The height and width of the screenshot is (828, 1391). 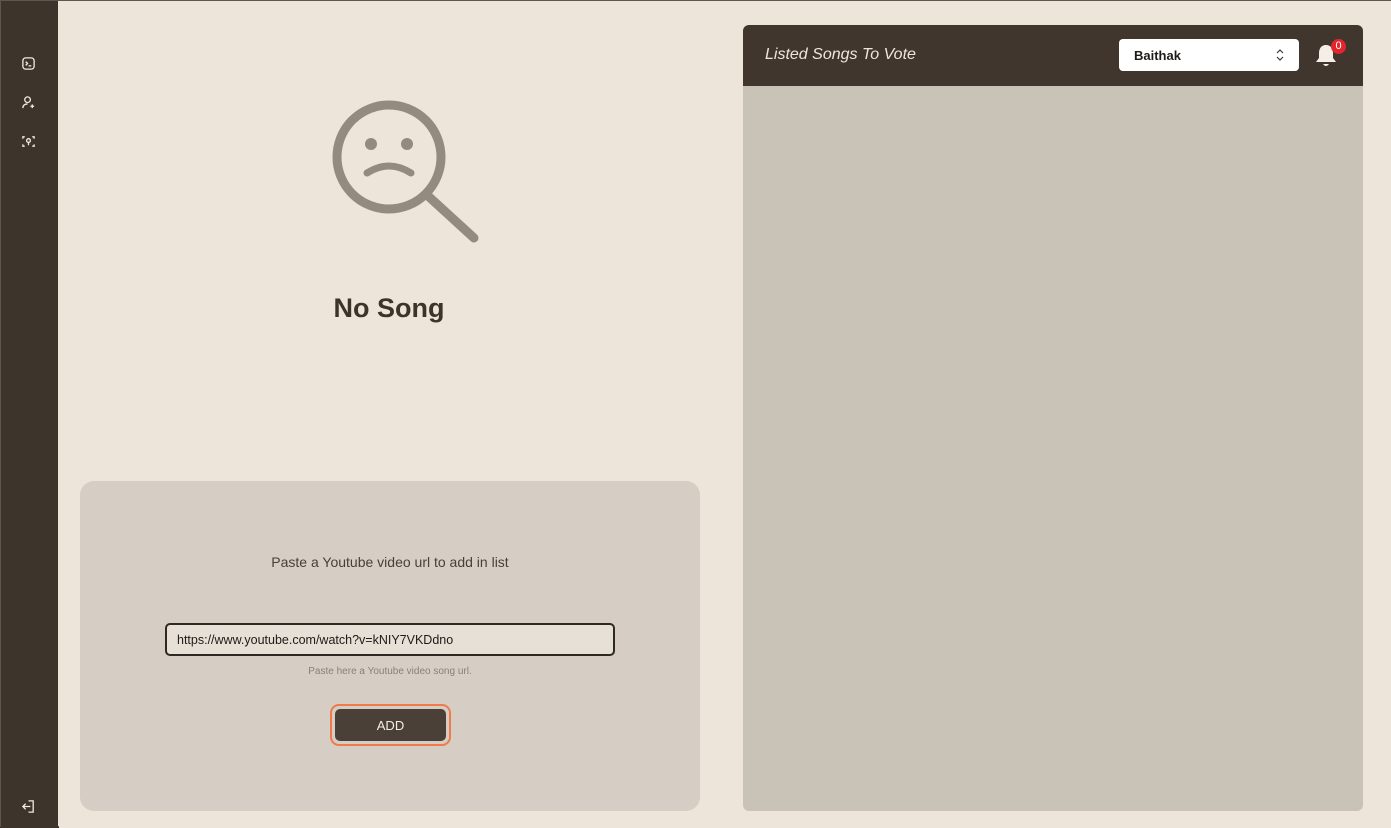 I want to click on add-button-focus-ring: ADD, so click(x=390, y=725).